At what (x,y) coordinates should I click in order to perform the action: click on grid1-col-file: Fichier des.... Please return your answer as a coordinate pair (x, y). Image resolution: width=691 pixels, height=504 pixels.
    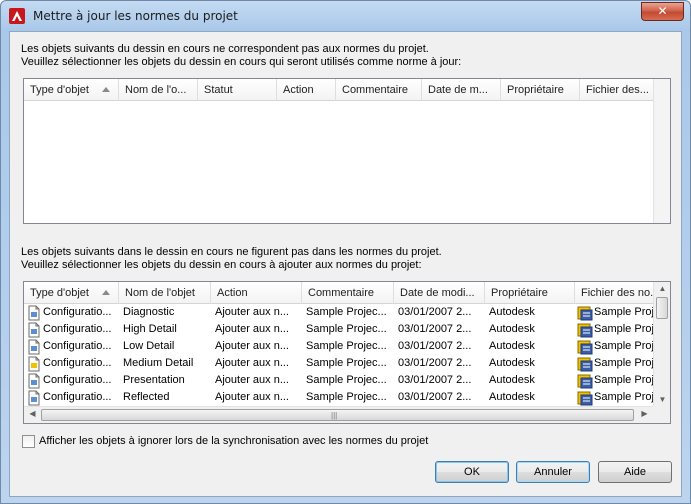
    Looking at the image, I should click on (620, 90).